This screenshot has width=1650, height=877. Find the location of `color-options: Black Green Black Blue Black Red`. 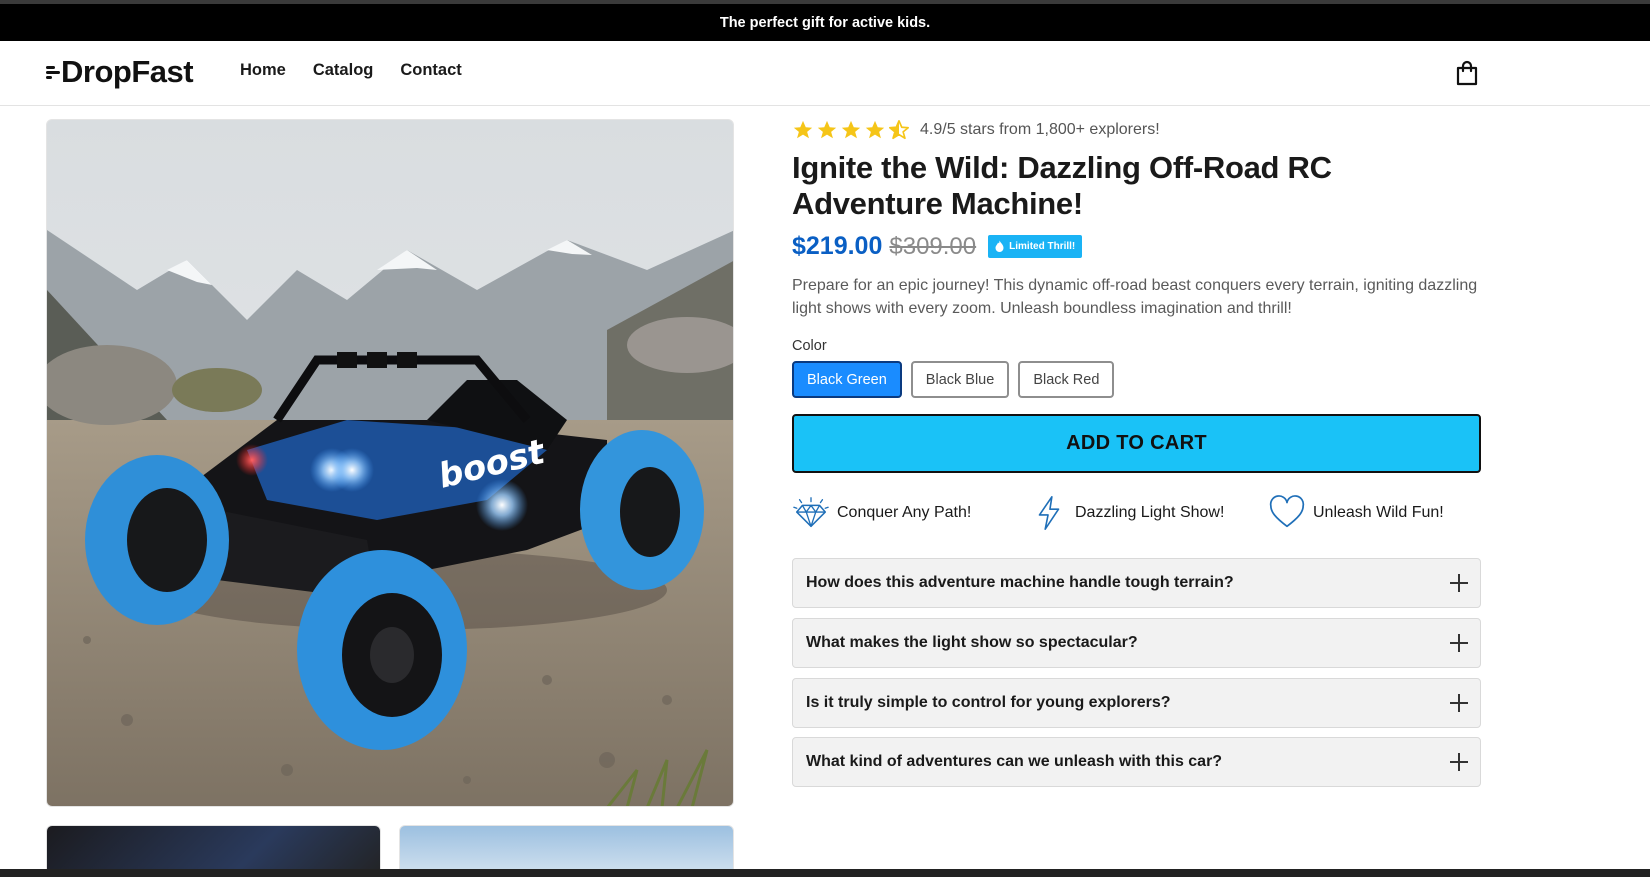

color-options: Black Green Black Blue Black Red is located at coordinates (953, 379).